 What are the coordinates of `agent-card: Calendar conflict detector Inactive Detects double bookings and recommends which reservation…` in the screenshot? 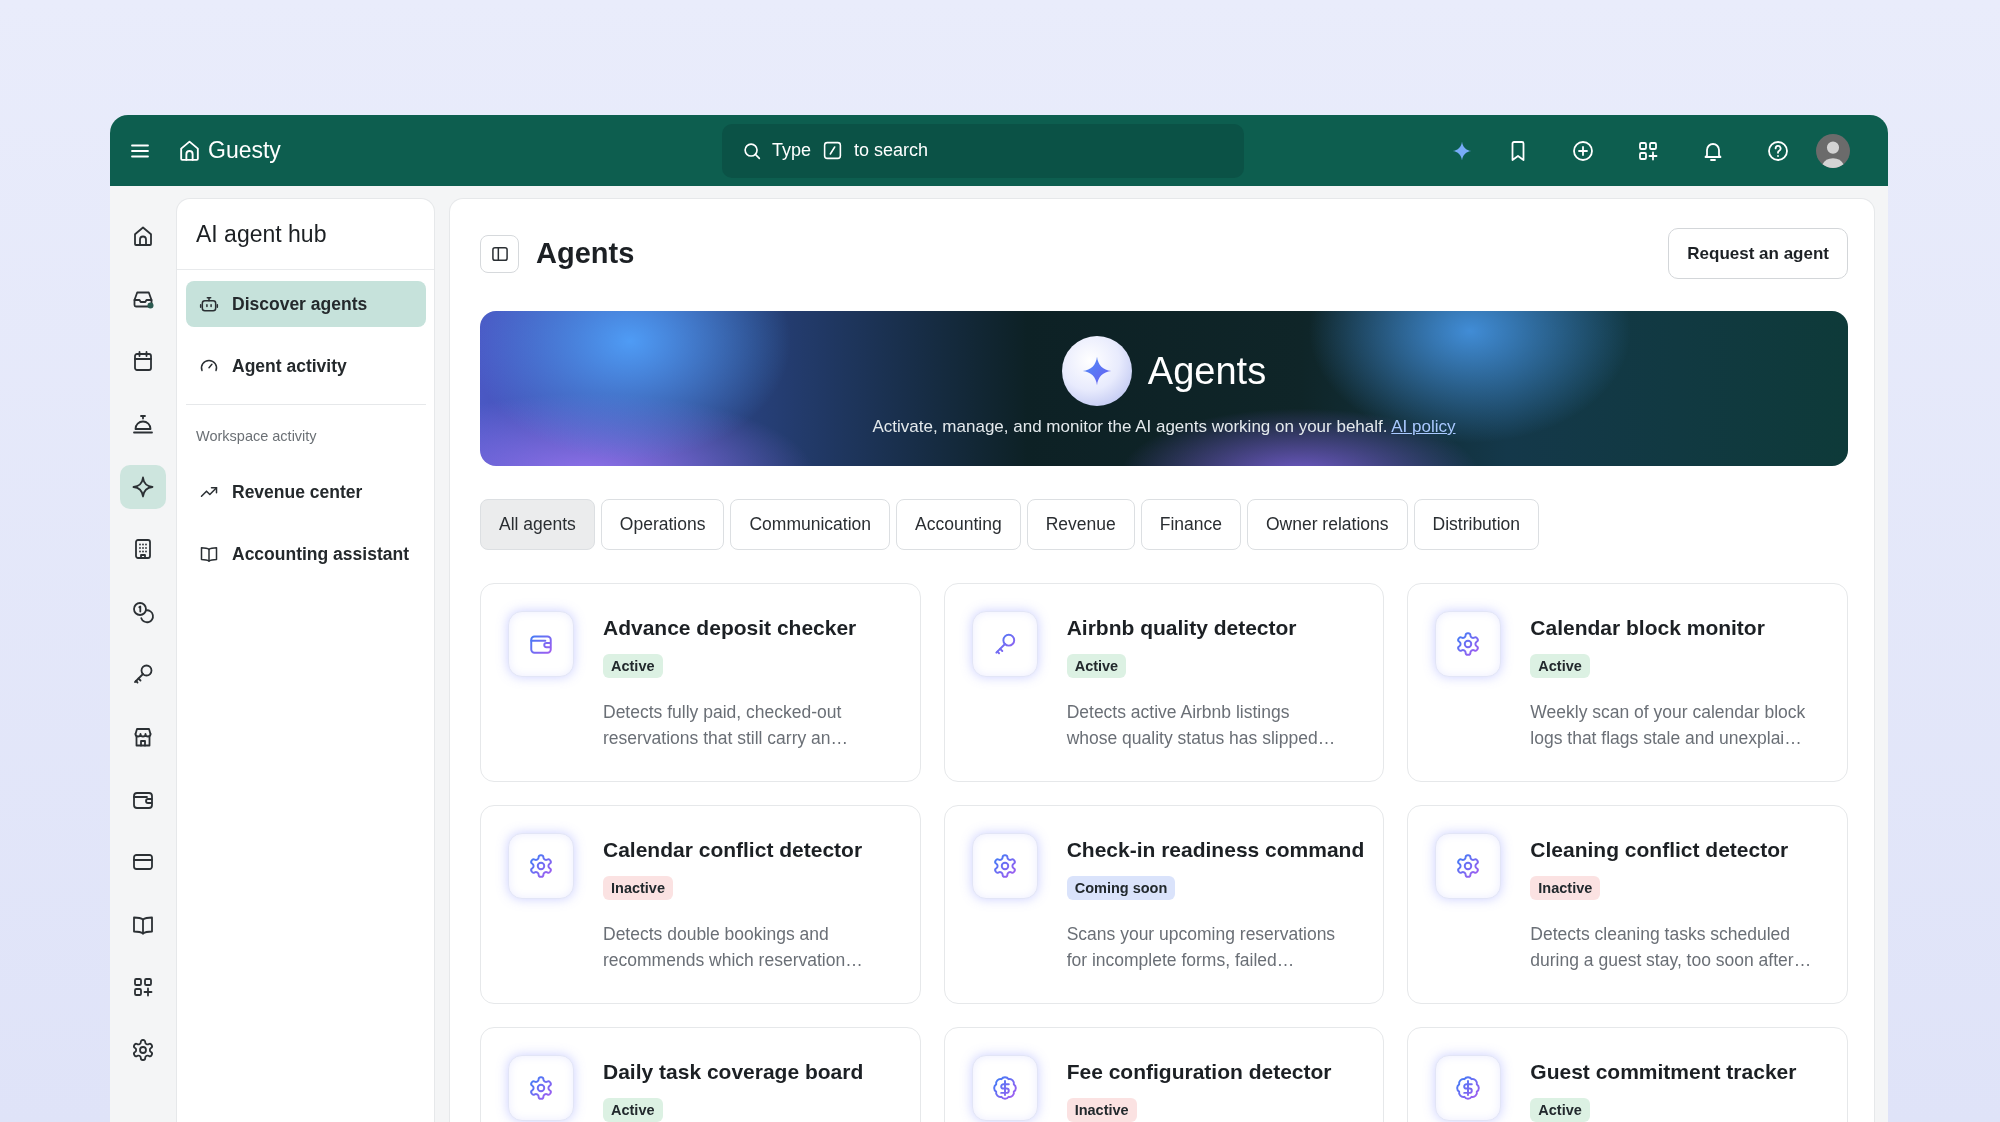 It's located at (700, 904).